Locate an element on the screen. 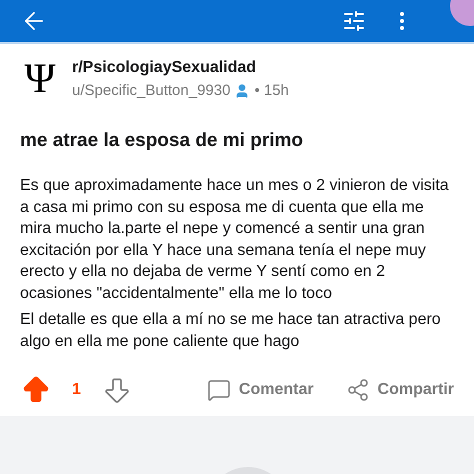 This screenshot has width=474, height=474. post-title: me atrae la esposa de mi primo is located at coordinates (161, 140).